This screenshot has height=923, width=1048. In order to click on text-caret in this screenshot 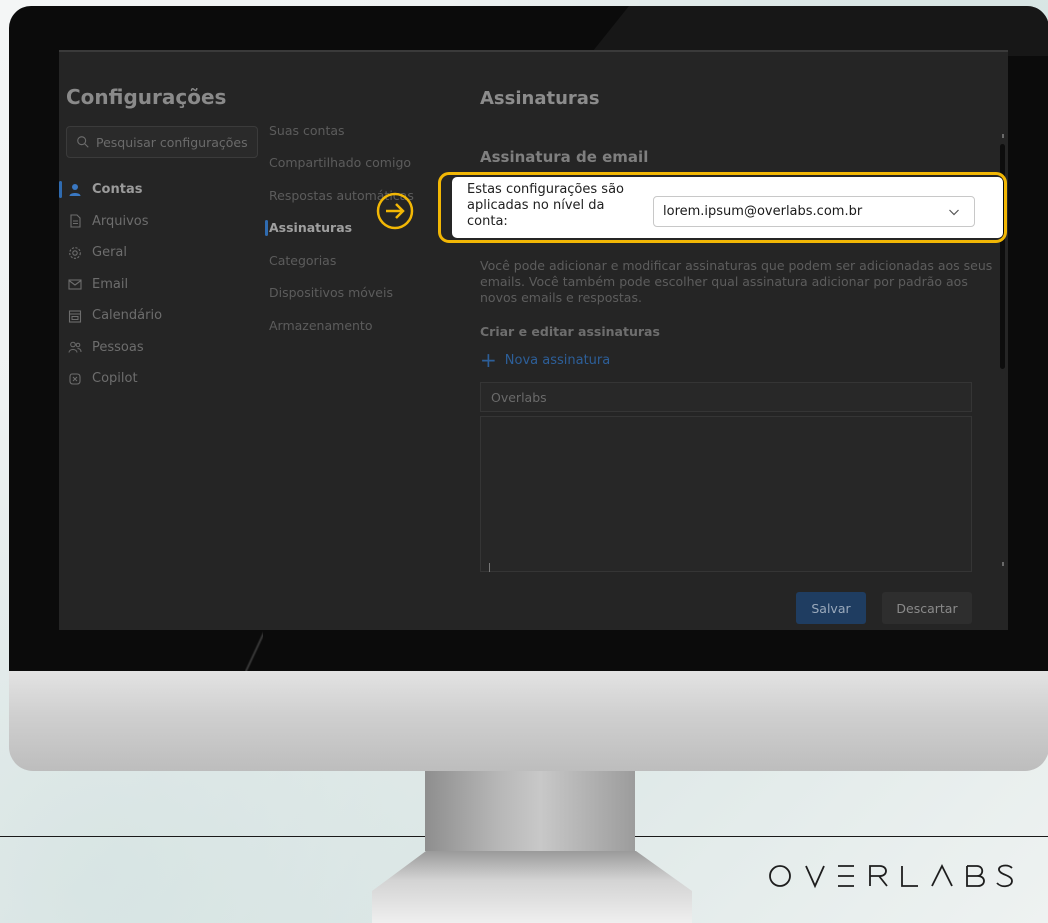, I will do `click(489, 567)`.